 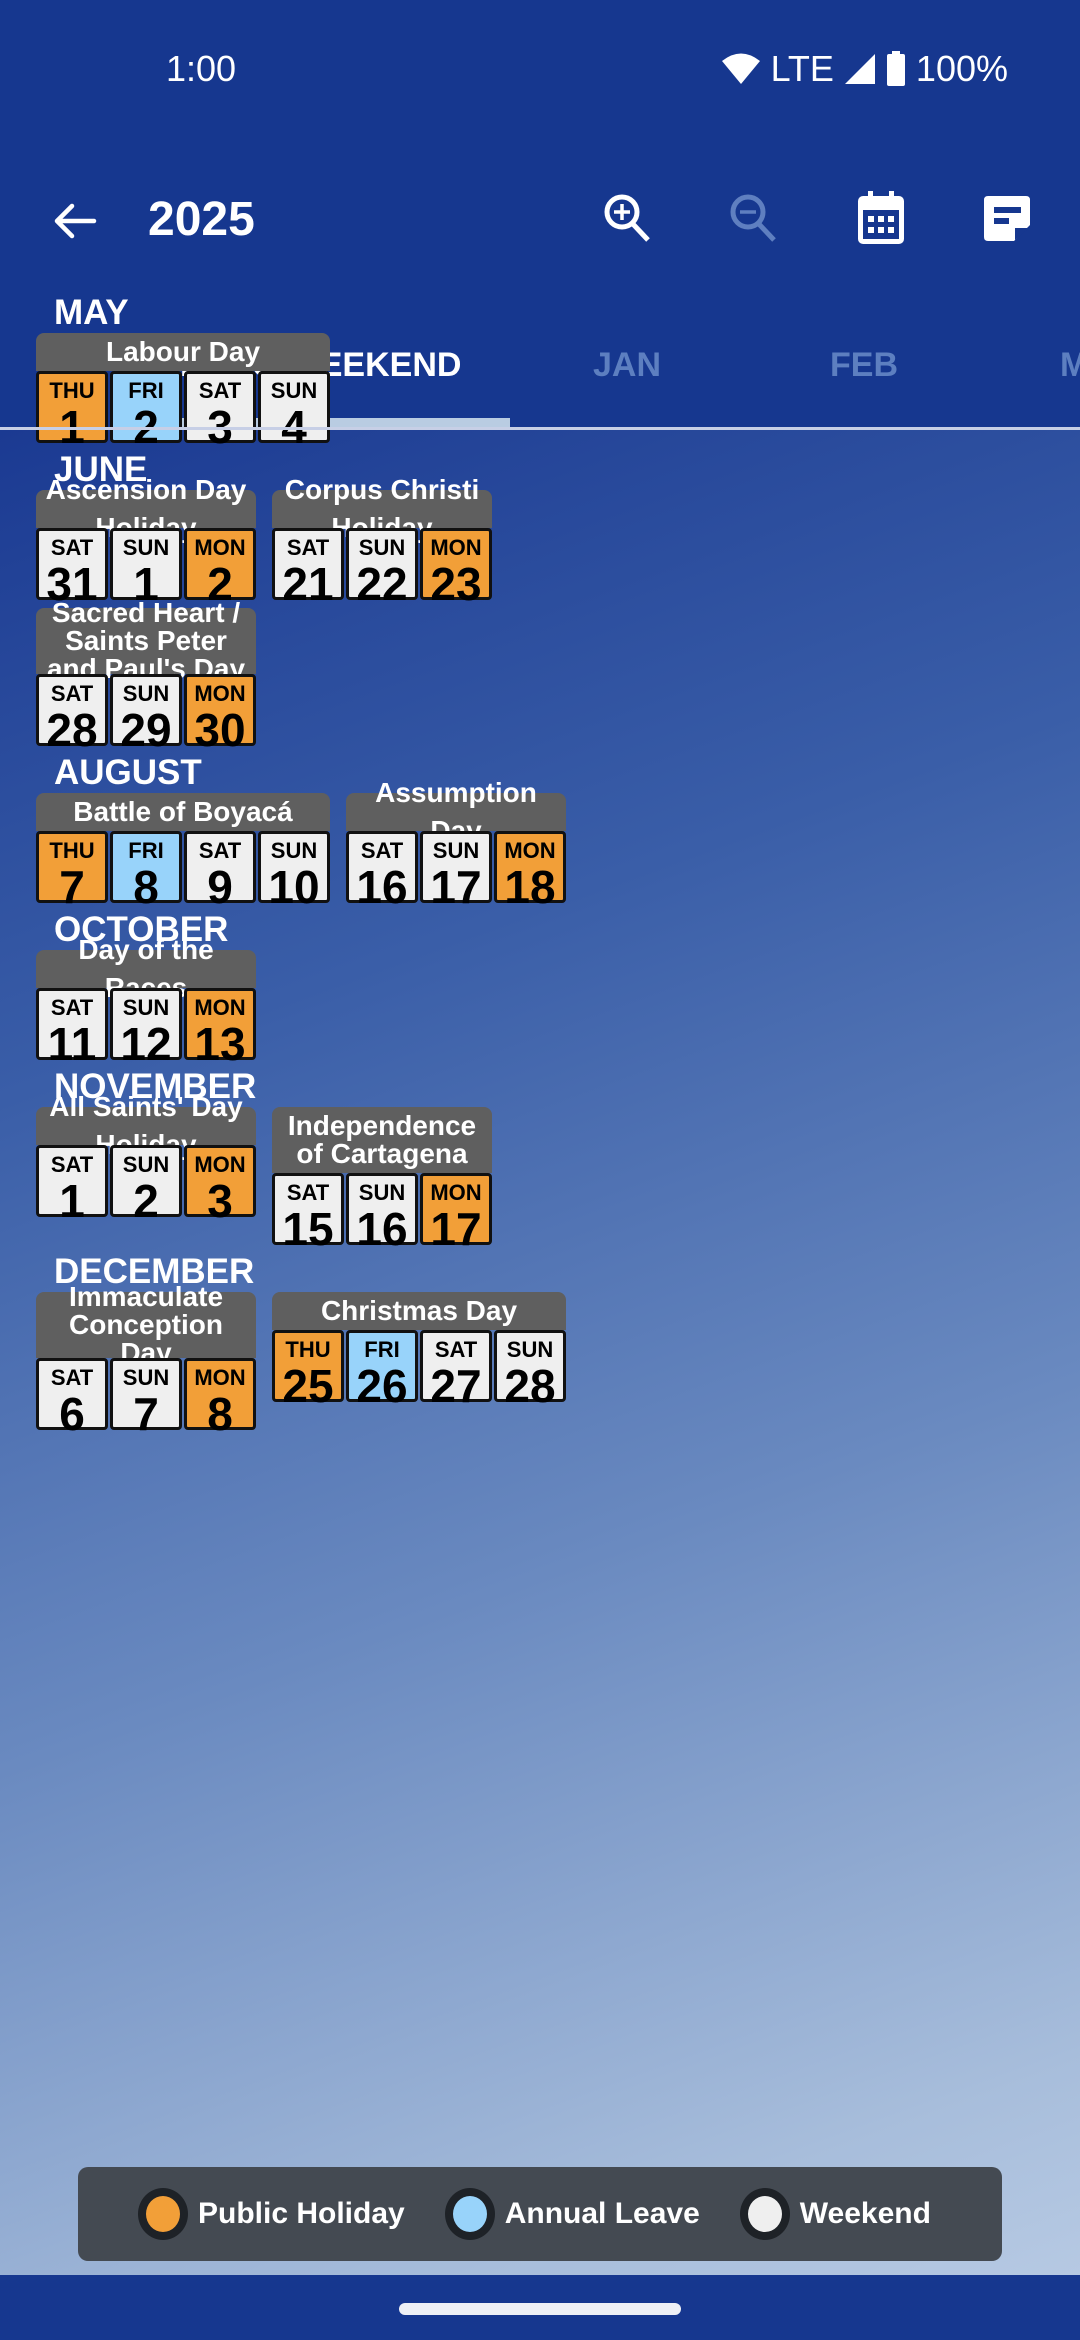 I want to click on day-cell-weekend: SUN 2, so click(x=146, y=1184).